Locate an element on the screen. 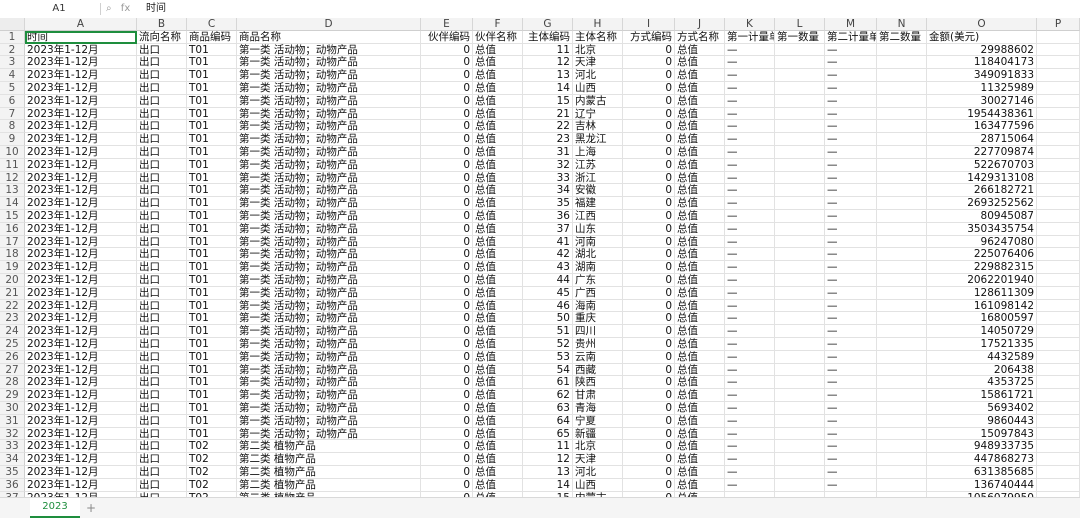  row-number: 2 is located at coordinates (12, 50).